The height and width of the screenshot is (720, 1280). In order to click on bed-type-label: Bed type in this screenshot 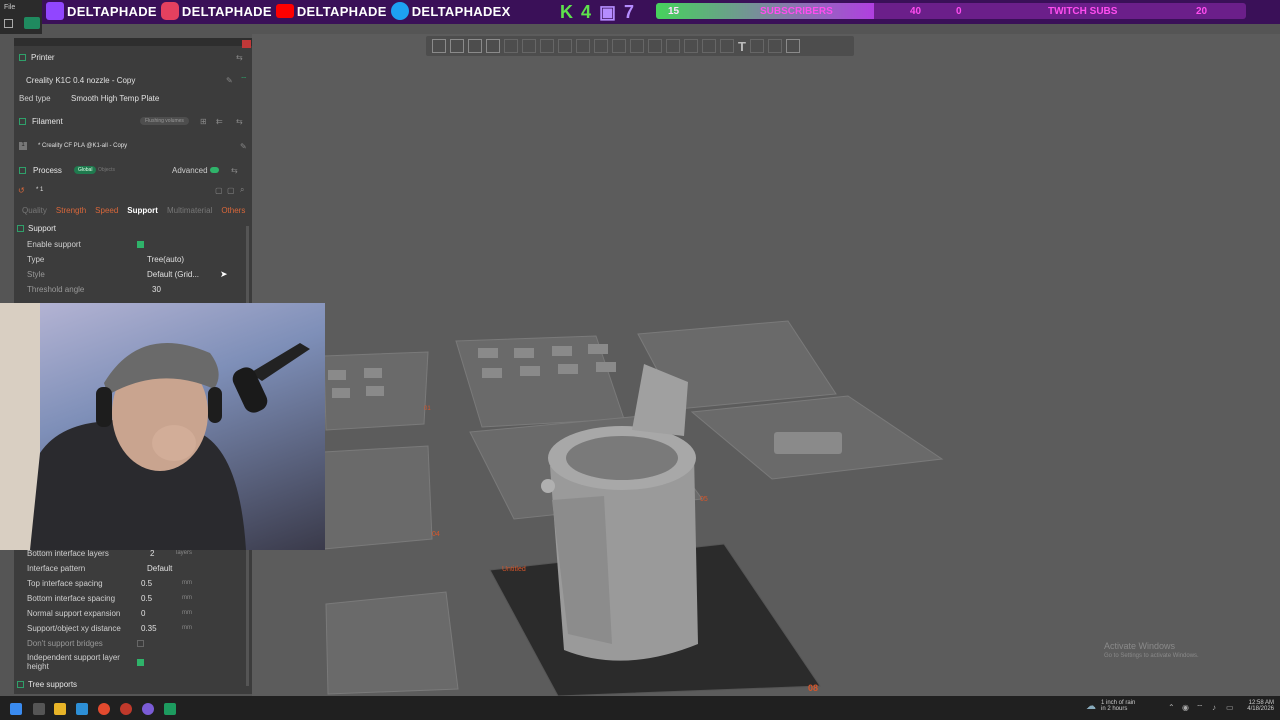, I will do `click(35, 98)`.